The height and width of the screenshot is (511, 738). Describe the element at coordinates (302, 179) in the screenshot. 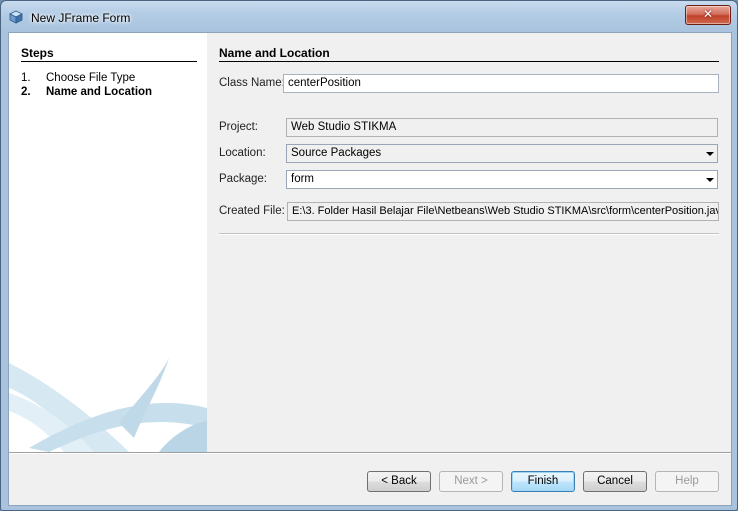

I see `package-value: form` at that location.